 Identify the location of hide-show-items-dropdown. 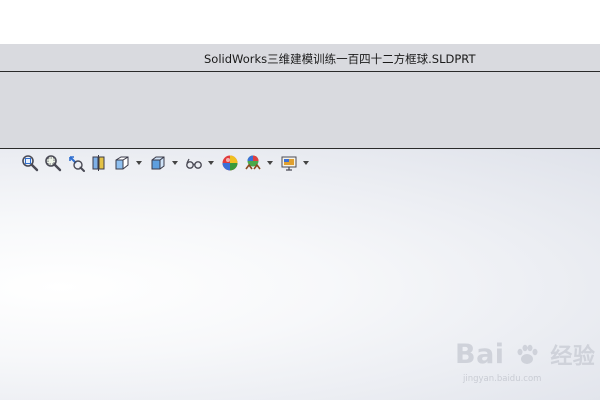
(211, 163).